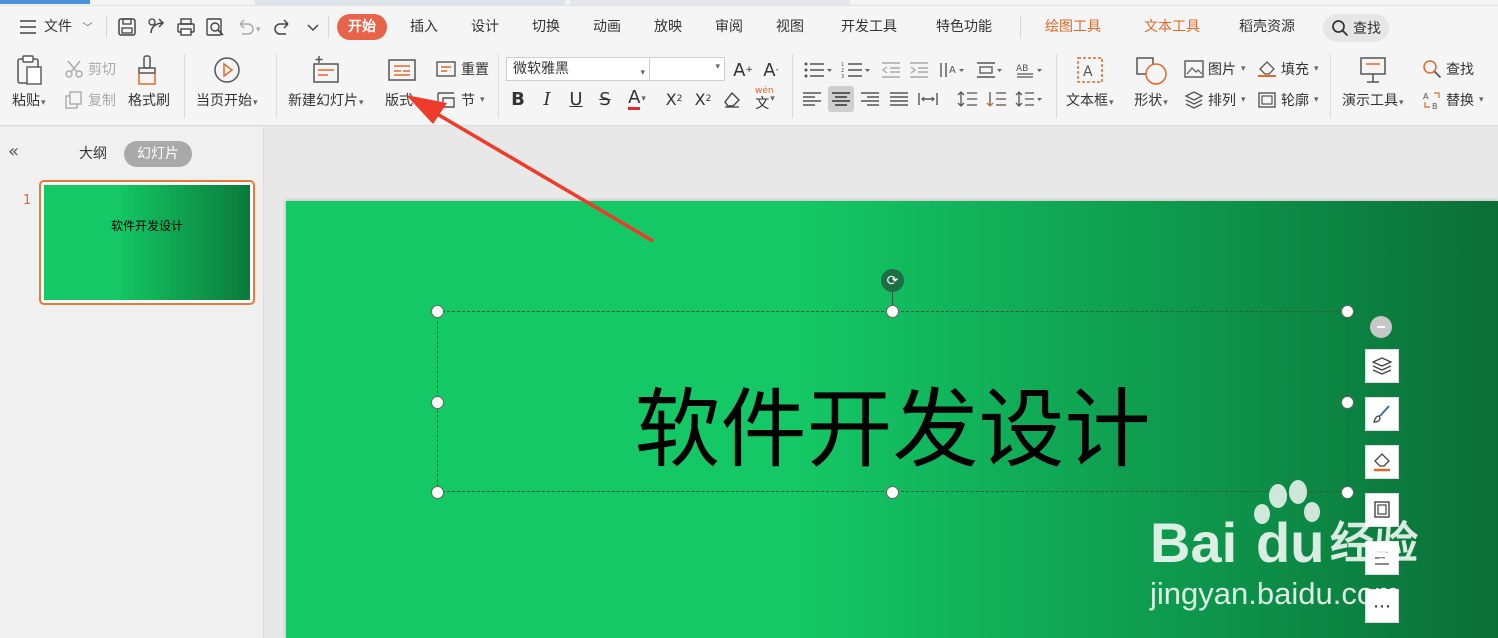 This screenshot has width=1498, height=638. I want to click on superscript-icon: X2, so click(674, 99).